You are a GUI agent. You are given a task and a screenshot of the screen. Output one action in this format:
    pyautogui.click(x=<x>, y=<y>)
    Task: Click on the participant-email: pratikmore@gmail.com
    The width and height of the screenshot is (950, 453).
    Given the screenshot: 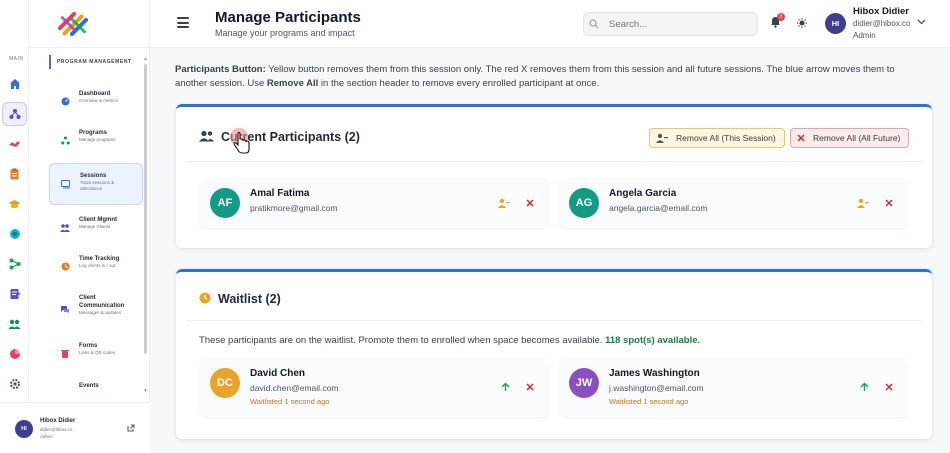 What is the action you would take?
    pyautogui.click(x=294, y=208)
    